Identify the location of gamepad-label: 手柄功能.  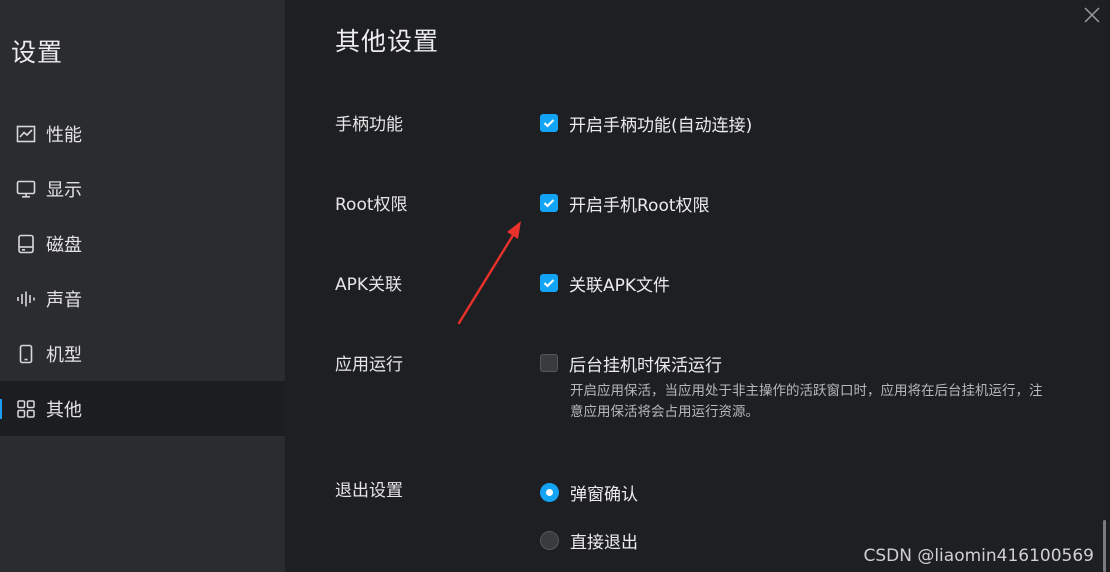
(369, 125).